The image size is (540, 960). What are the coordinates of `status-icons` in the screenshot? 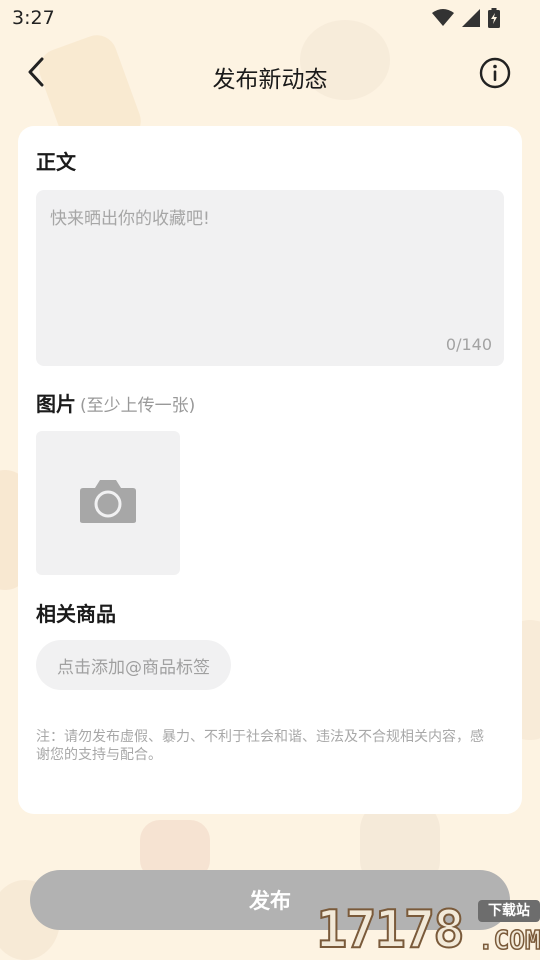 It's located at (466, 18).